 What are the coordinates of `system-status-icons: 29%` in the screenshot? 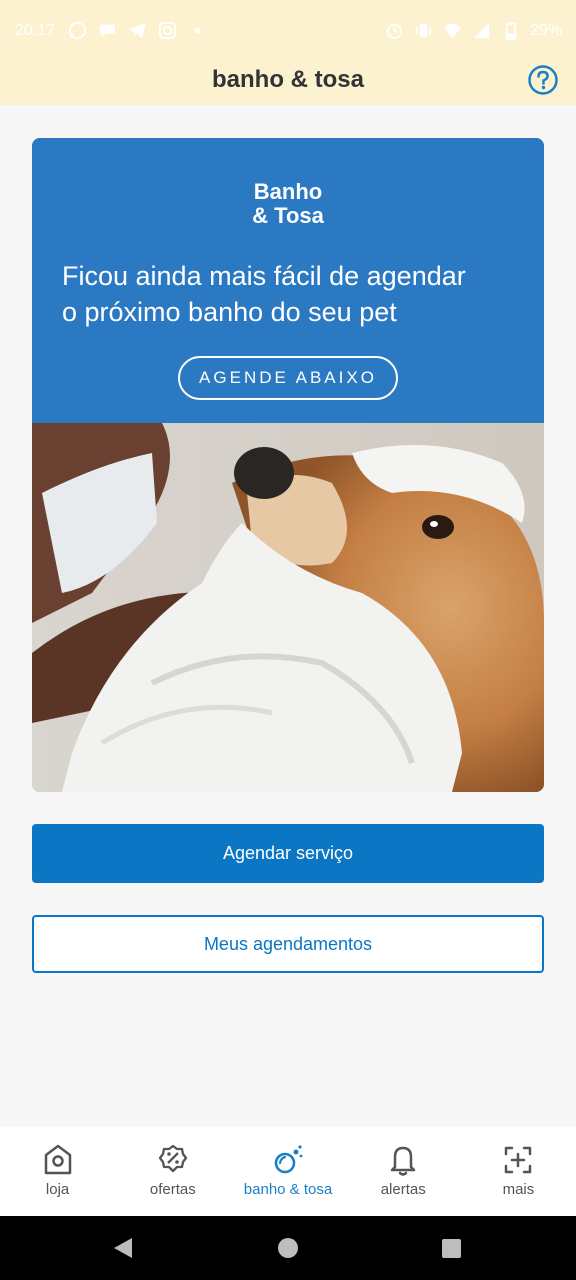 It's located at (473, 30).